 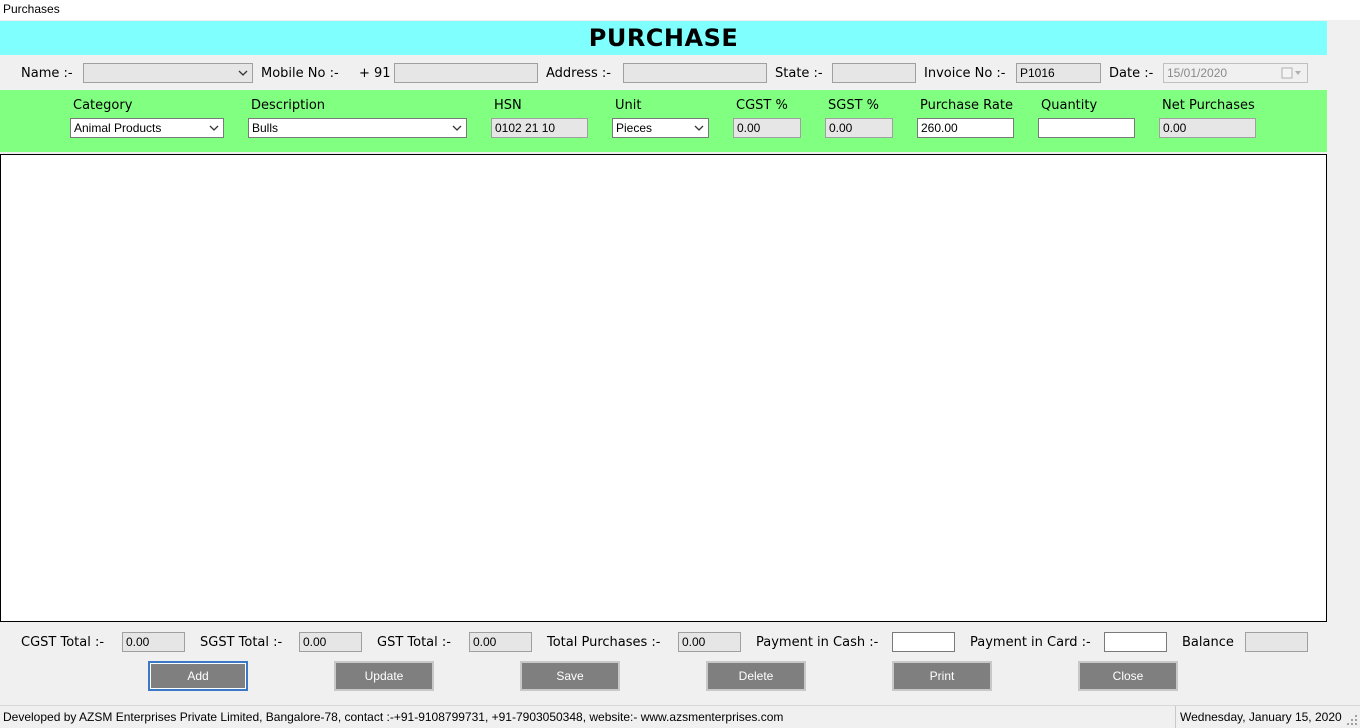 I want to click on invoice-label: Invoice No :-, so click(x=965, y=73).